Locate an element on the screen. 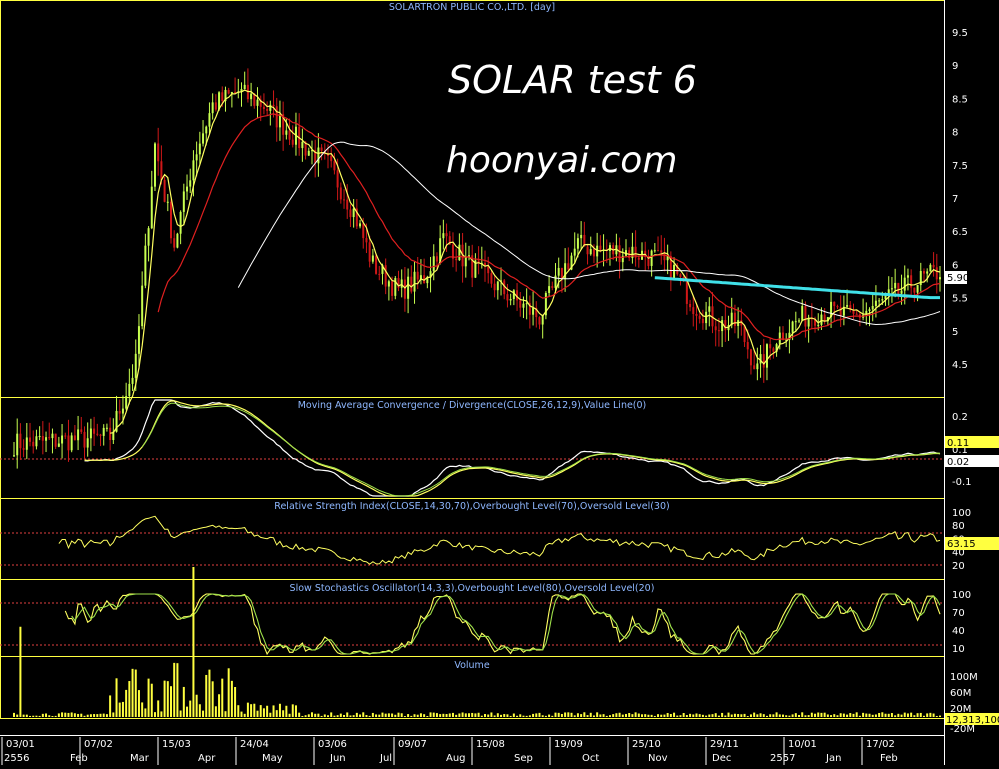 Image resolution: width=999 pixels, height=769 pixels. chart-title: SOLARTRON PUBLIC CO.,LTD. [day] is located at coordinates (472, 7).